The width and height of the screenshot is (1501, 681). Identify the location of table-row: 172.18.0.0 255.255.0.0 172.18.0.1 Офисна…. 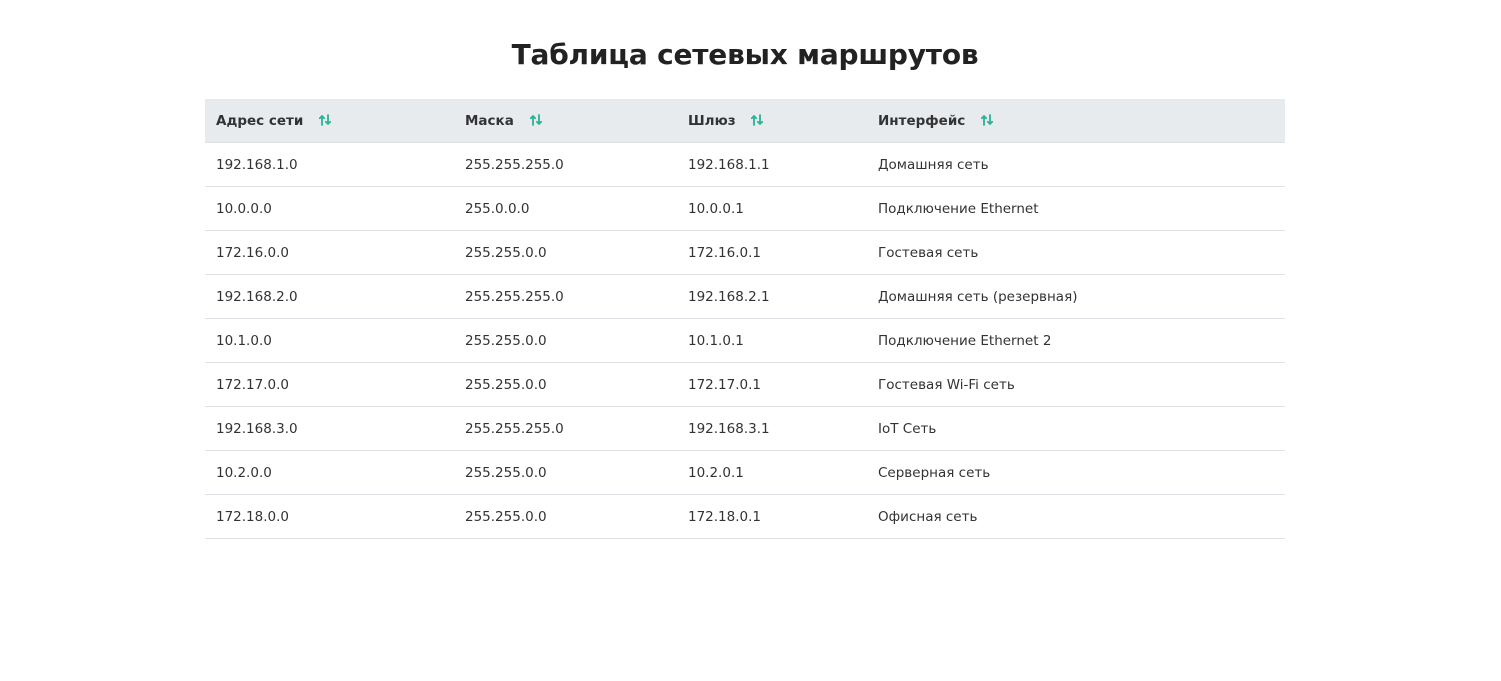
(745, 516).